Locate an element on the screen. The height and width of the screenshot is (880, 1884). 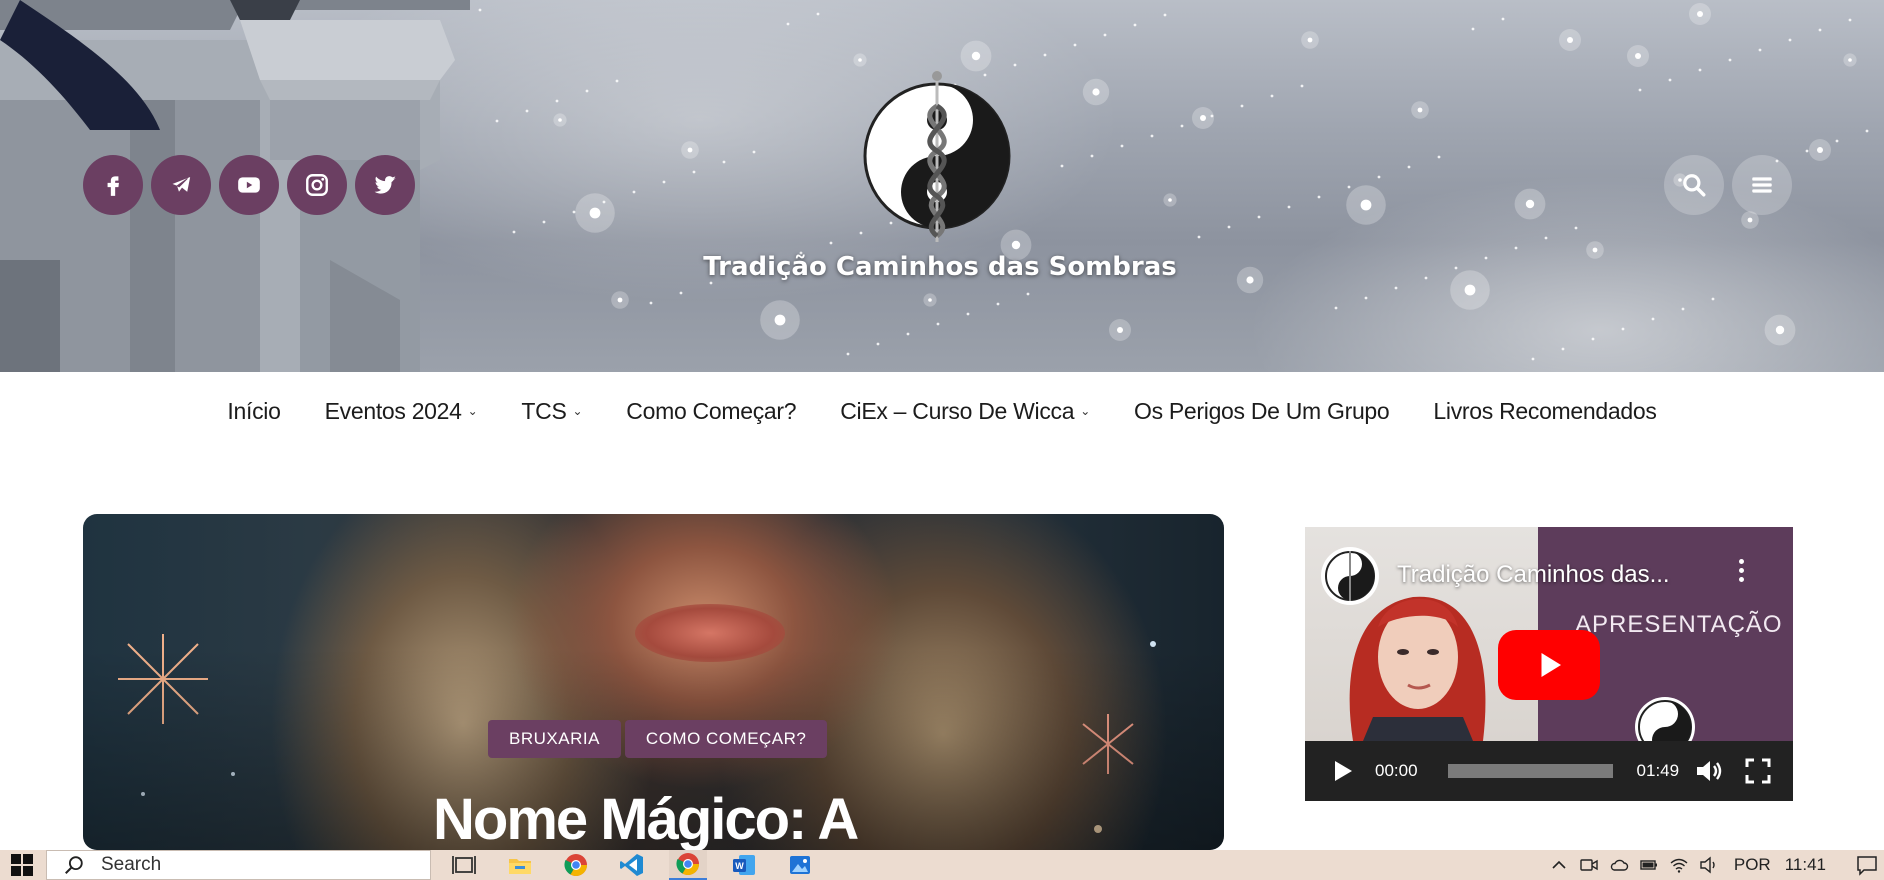
file-explorer-button is located at coordinates (520, 865).